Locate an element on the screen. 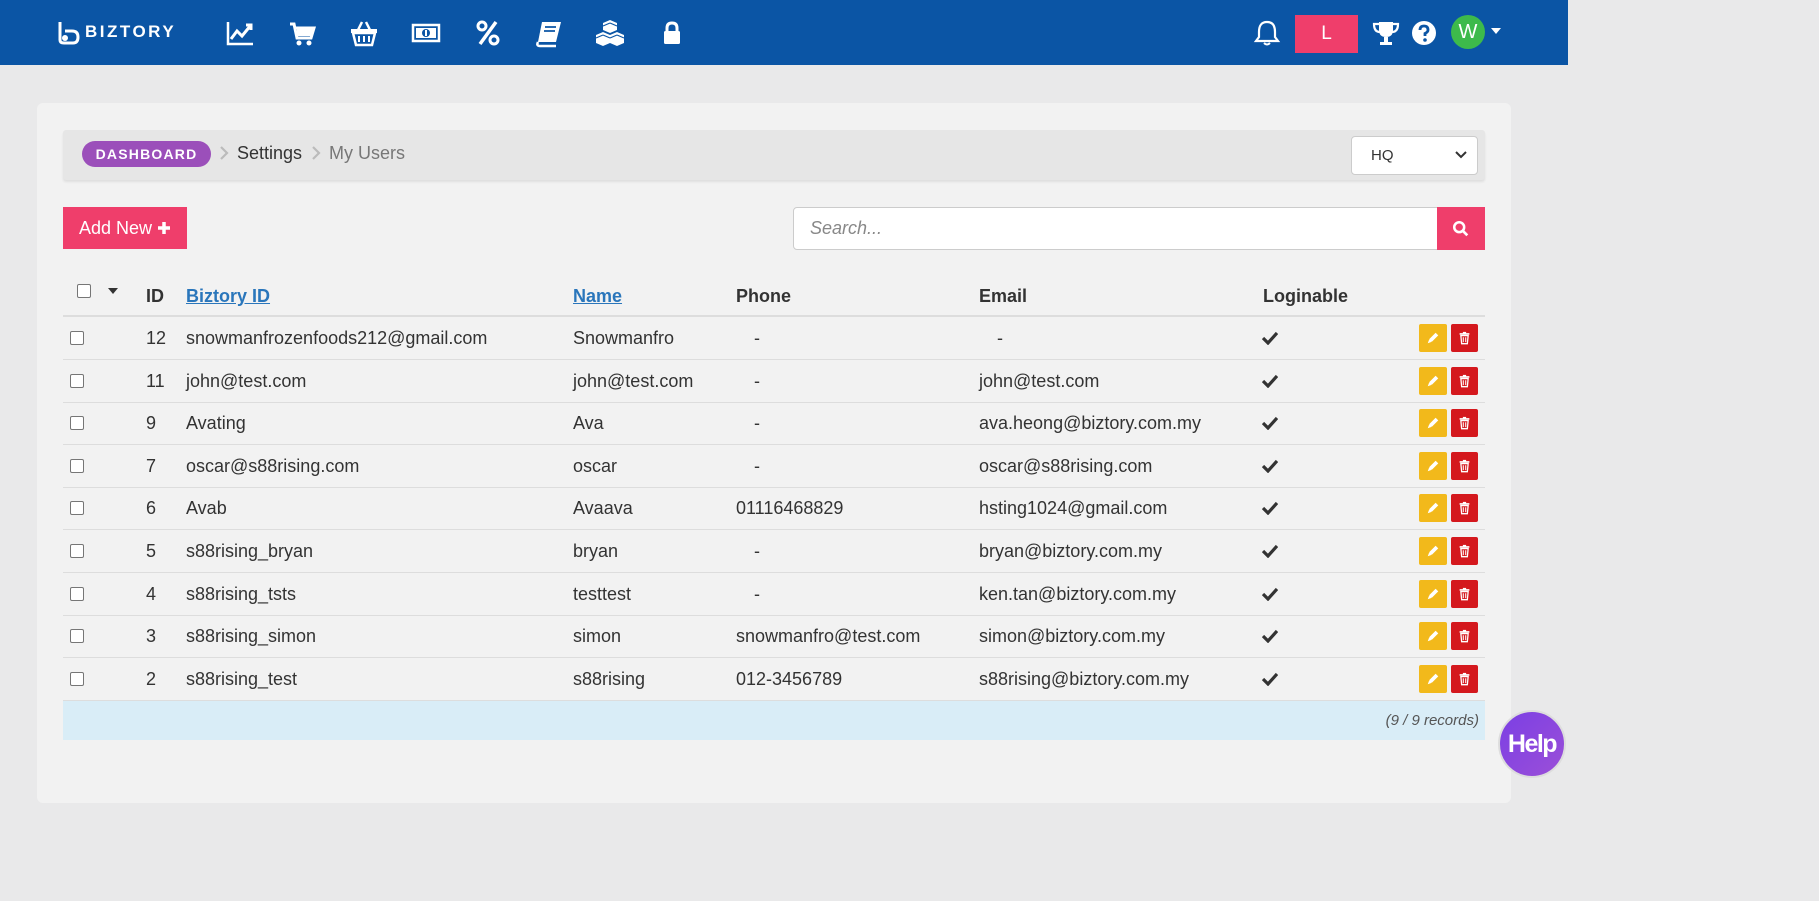  cell-email: - is located at coordinates (1000, 338).